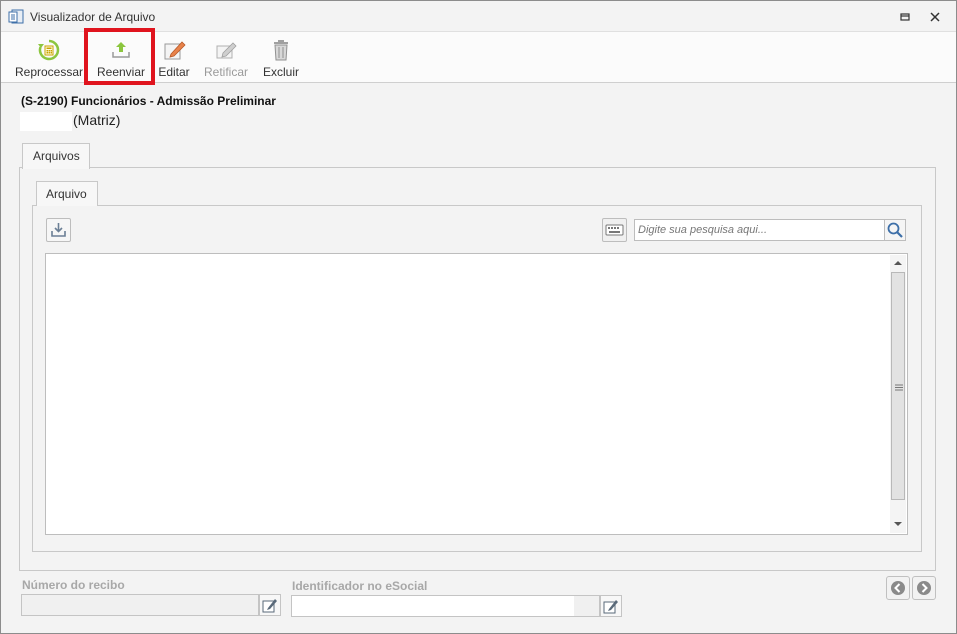  I want to click on arrow-right-circle-icon, so click(924, 591).